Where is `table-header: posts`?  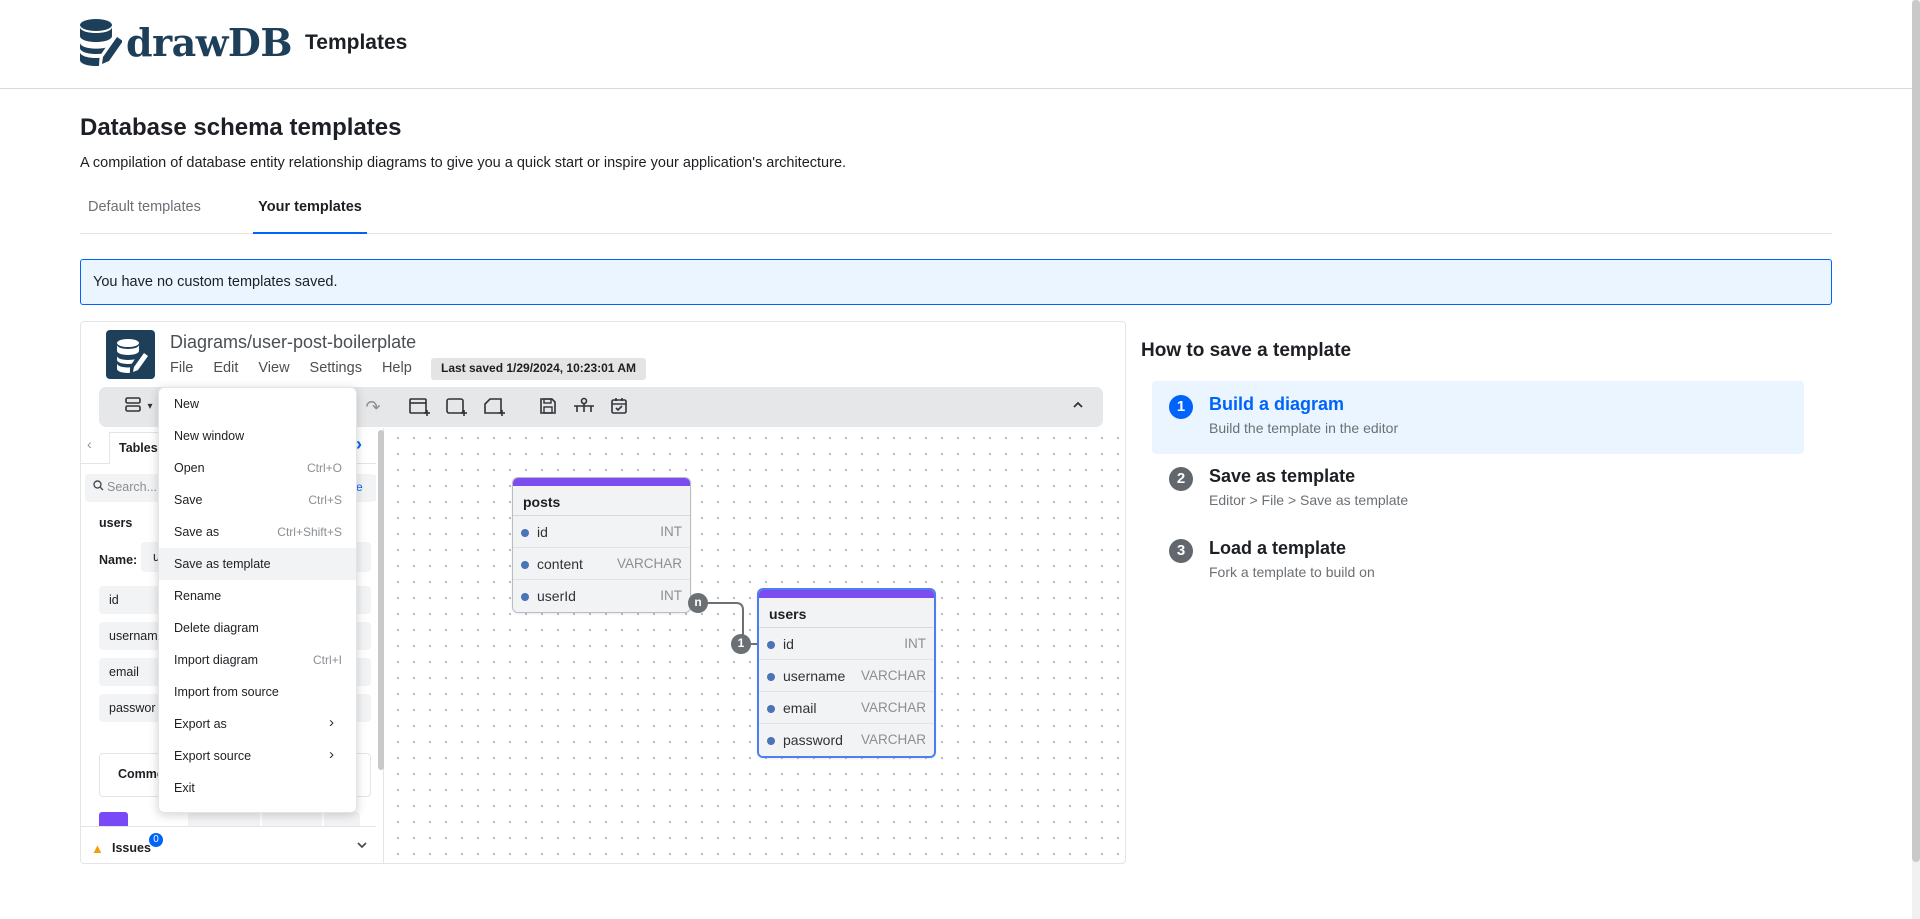
table-header: posts is located at coordinates (601, 497).